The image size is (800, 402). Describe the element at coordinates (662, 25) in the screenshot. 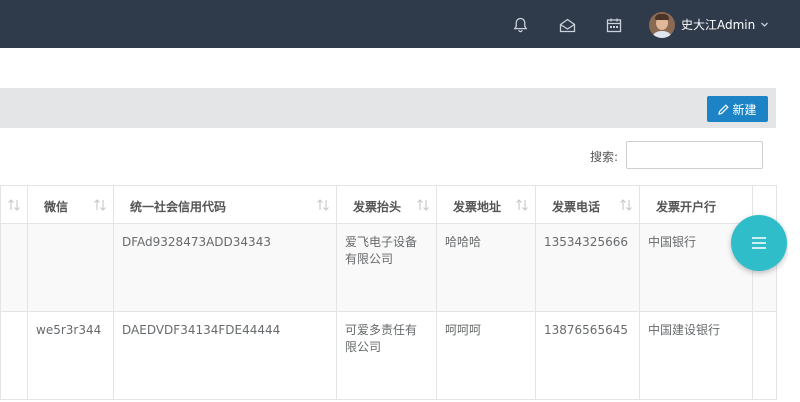

I see `avatar` at that location.